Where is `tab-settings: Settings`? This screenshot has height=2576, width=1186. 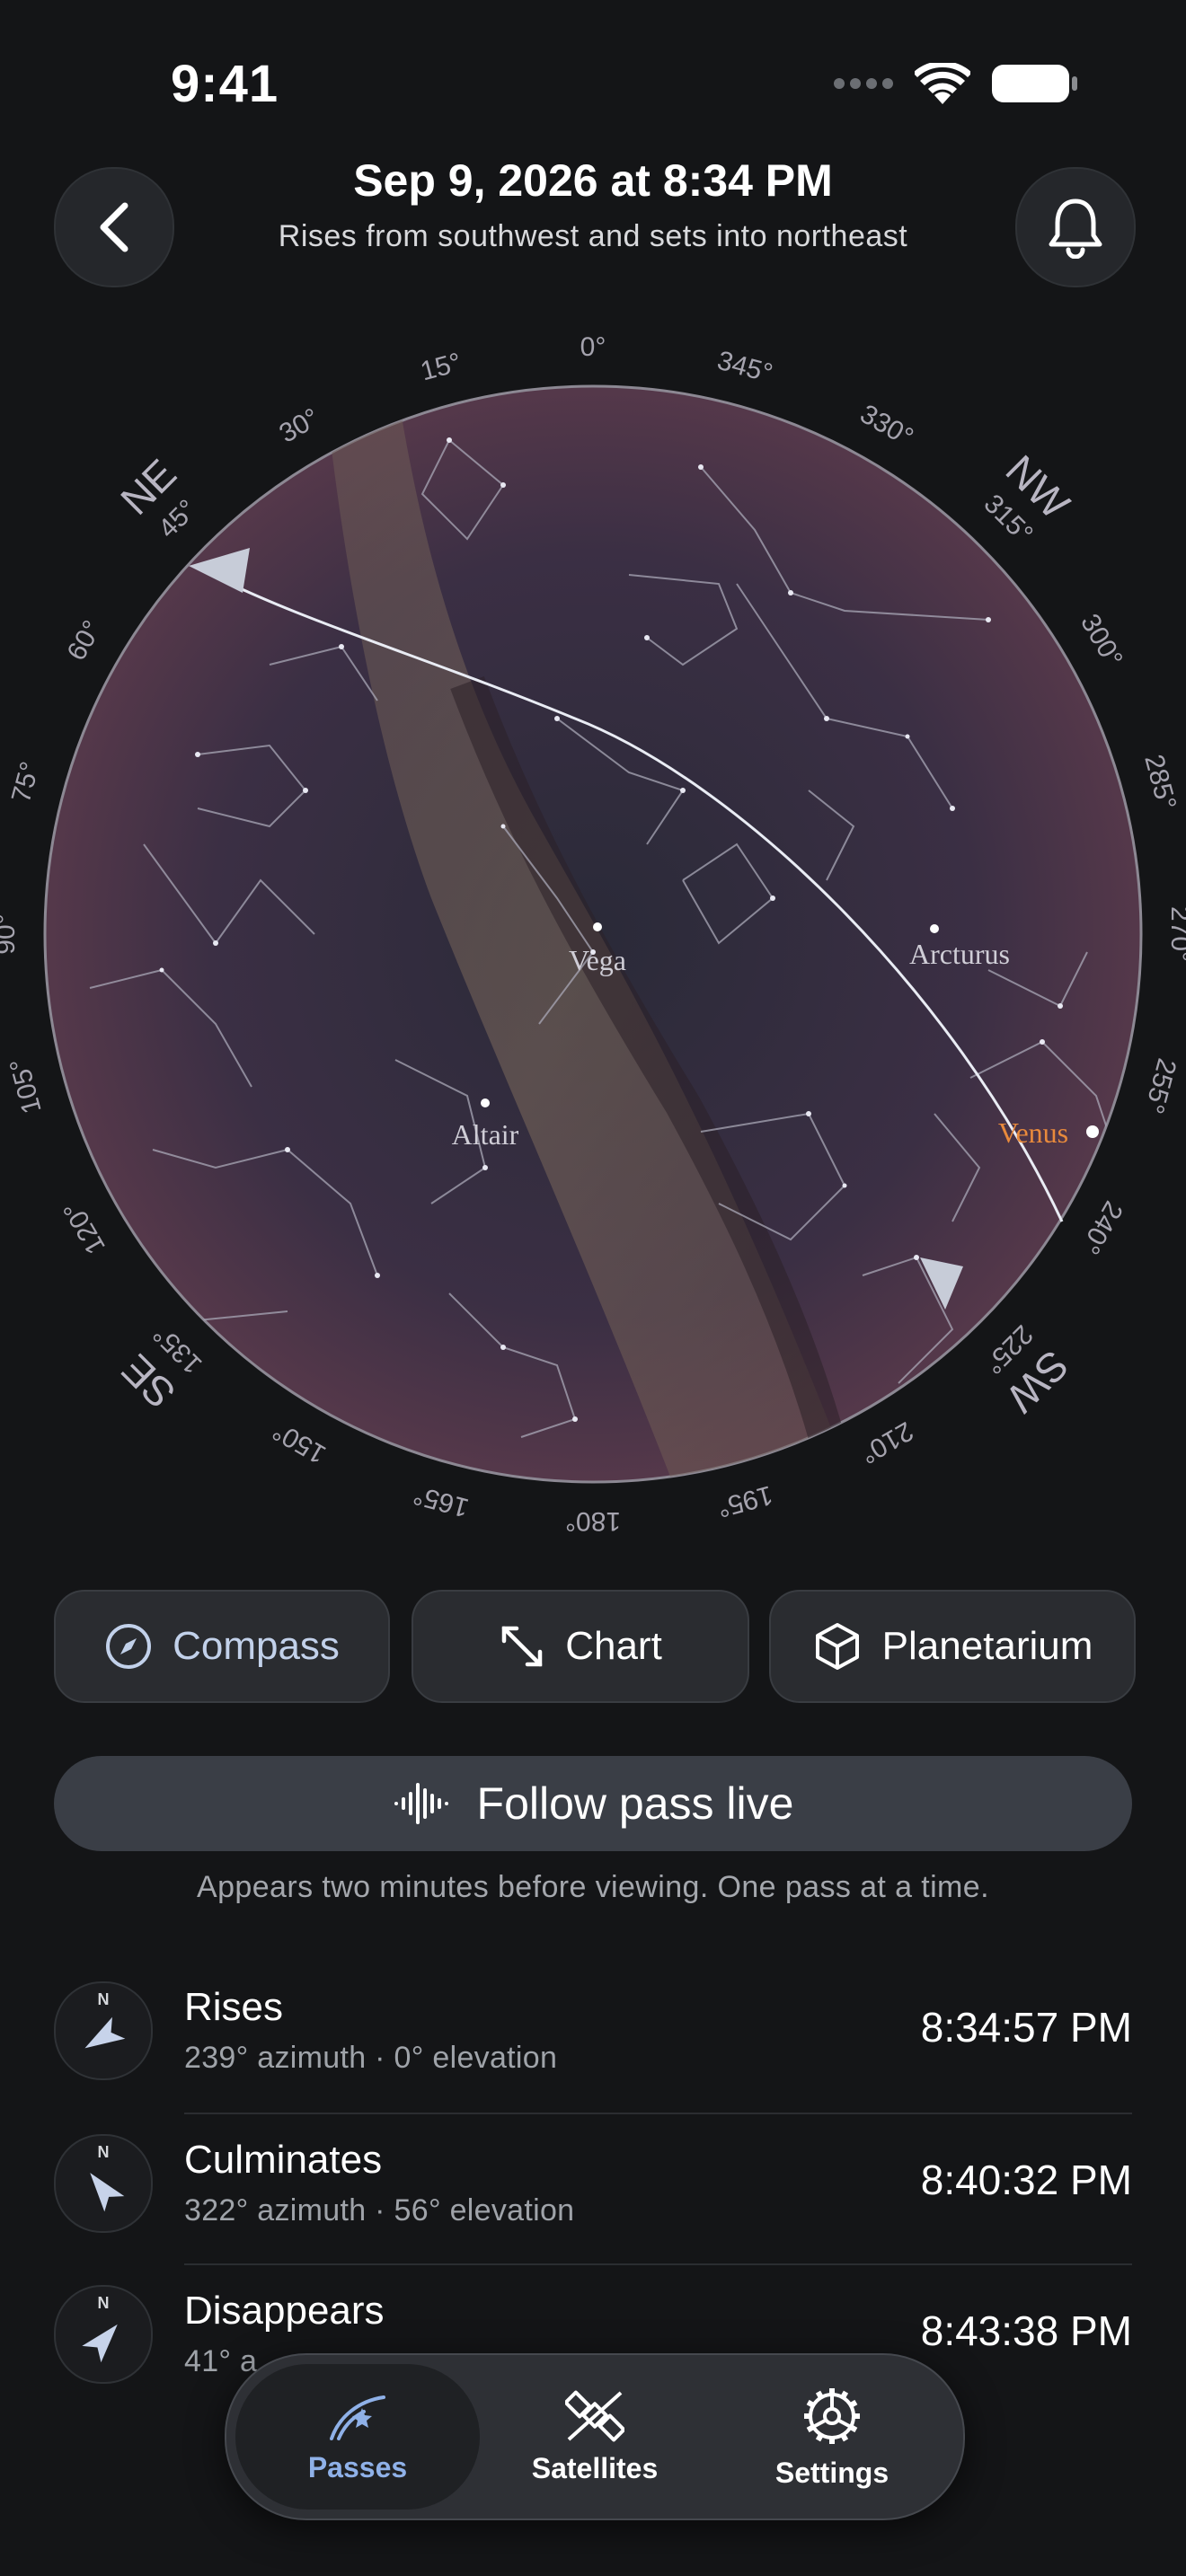
tab-settings: Settings is located at coordinates (832, 2437).